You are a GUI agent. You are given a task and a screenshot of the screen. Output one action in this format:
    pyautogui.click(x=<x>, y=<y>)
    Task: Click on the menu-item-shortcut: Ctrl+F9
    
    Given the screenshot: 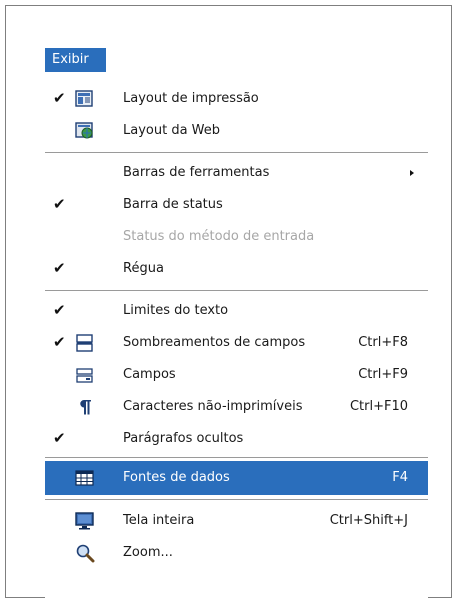 What is the action you would take?
    pyautogui.click(x=383, y=374)
    